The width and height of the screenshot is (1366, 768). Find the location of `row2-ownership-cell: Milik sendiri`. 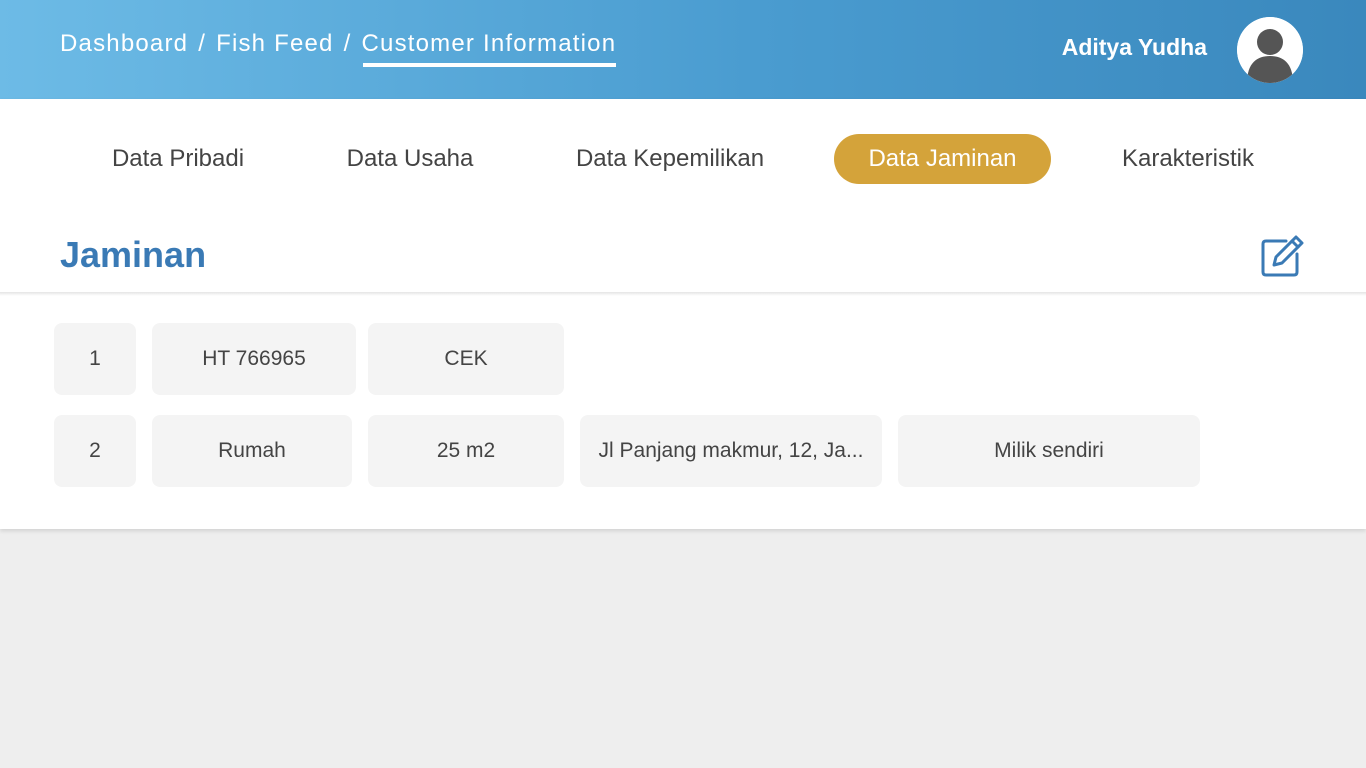

row2-ownership-cell: Milik sendiri is located at coordinates (1049, 451).